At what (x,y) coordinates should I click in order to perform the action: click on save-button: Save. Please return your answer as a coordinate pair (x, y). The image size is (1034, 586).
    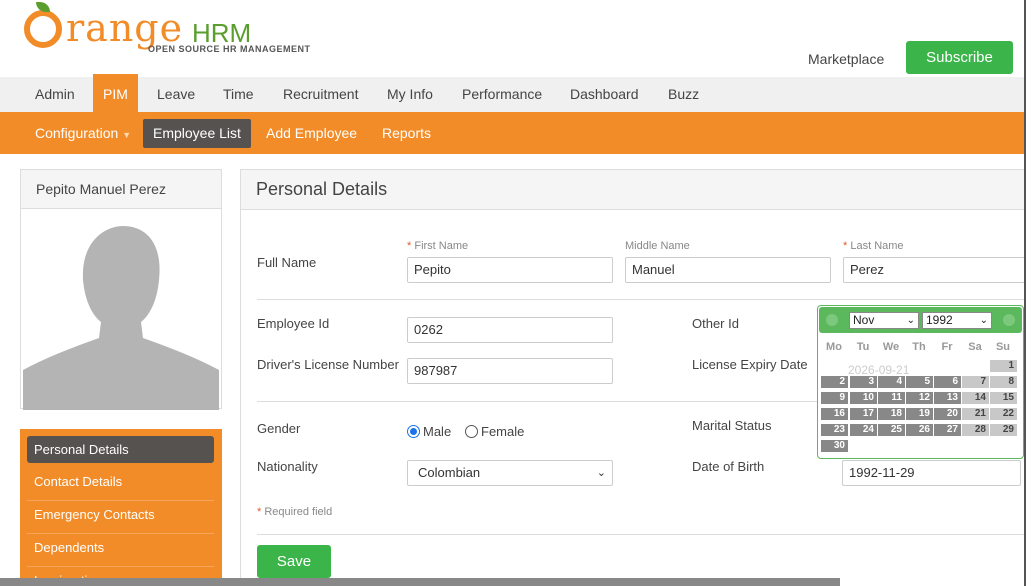
    Looking at the image, I should click on (294, 561).